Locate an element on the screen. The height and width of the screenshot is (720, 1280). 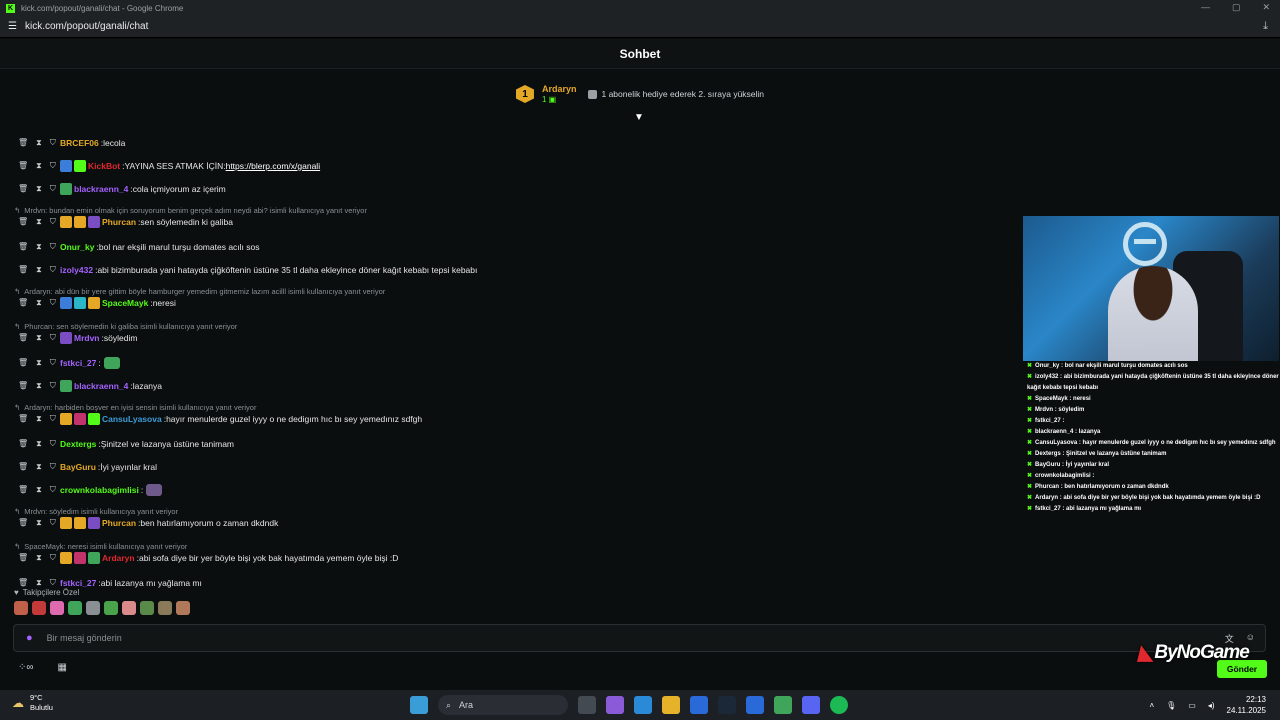
chat-input-placeholder: Bir mesaj gönderin is located at coordinates (84, 638).